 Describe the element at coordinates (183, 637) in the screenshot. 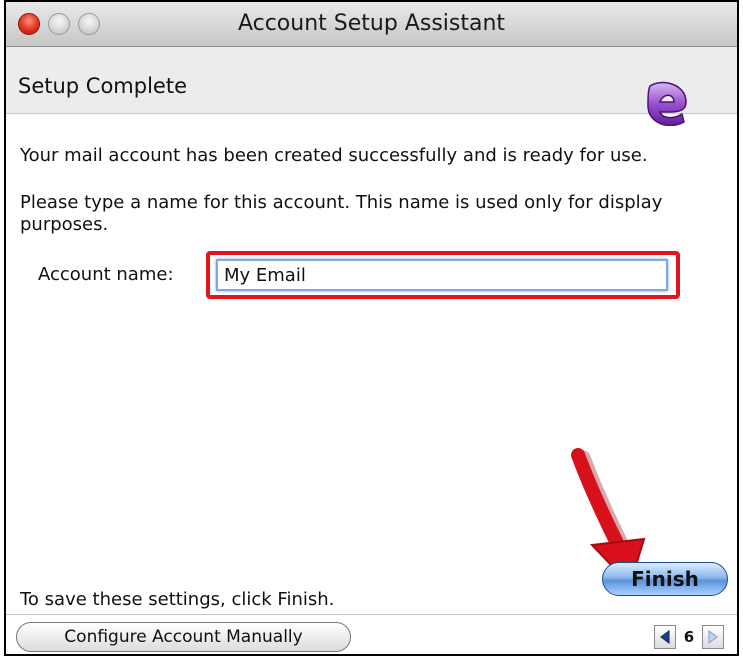

I see `configure-account-manually-button: Configure Account Manually` at that location.